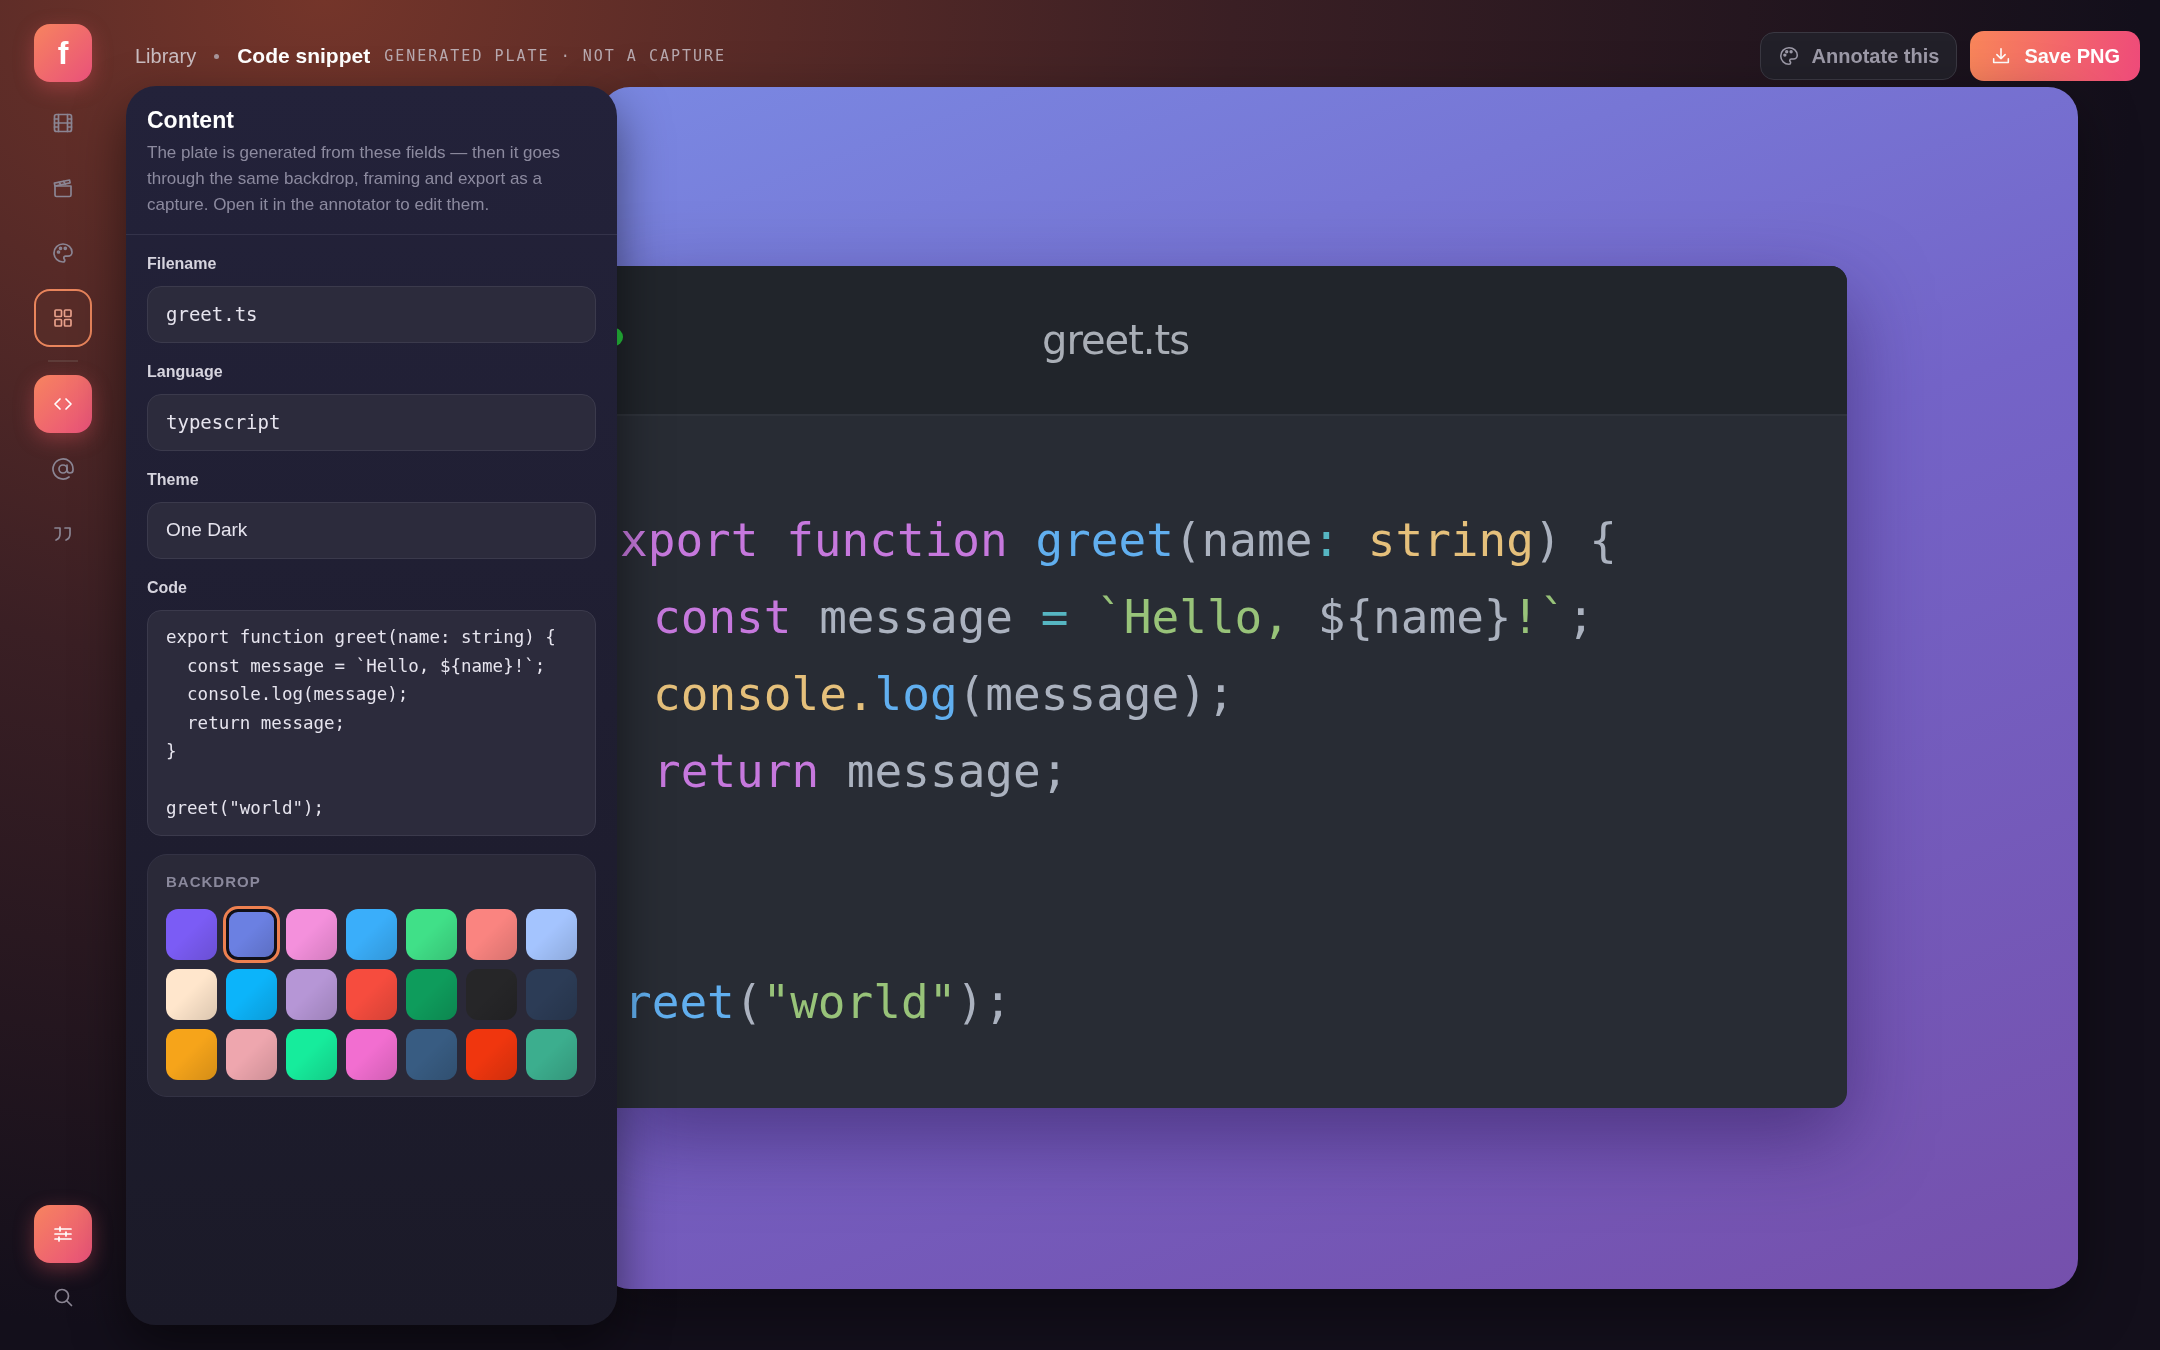 Image resolution: width=2160 pixels, height=1350 pixels. What do you see at coordinates (371, 422) in the screenshot?
I see `input-field: typescript` at bounding box center [371, 422].